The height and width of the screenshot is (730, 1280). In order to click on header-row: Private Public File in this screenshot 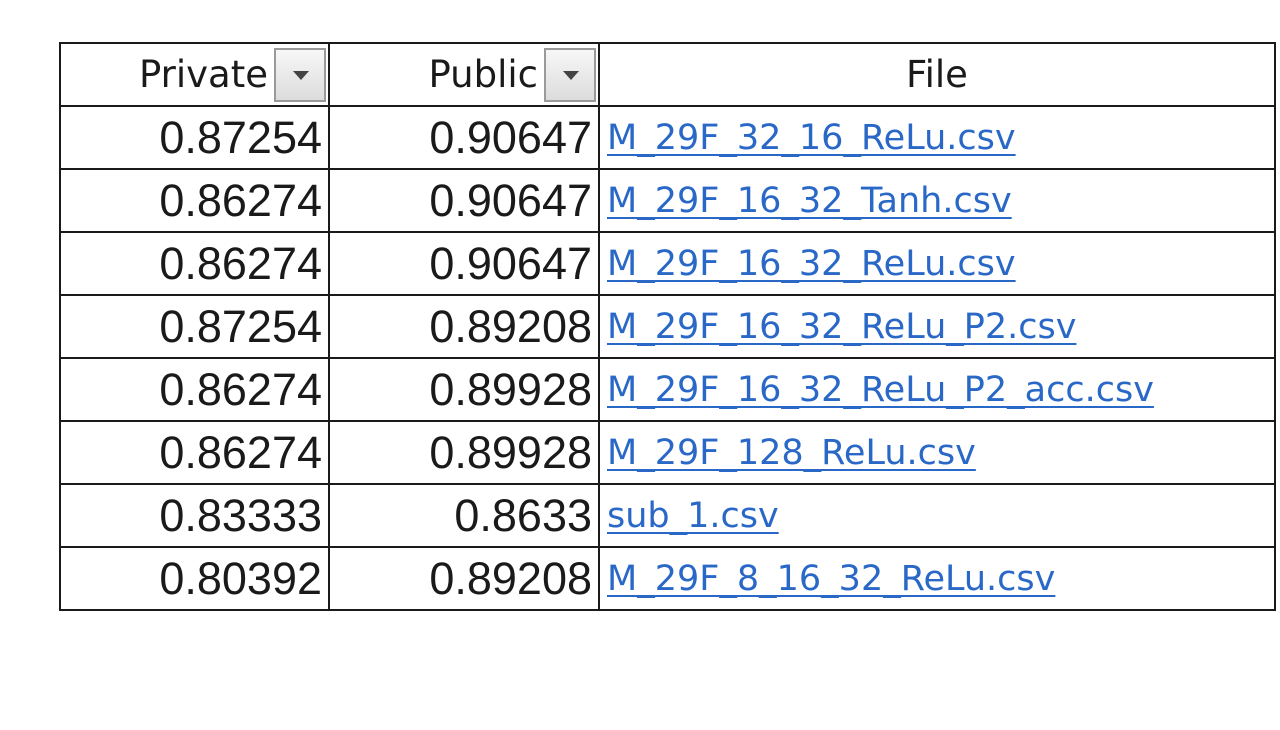, I will do `click(667, 74)`.